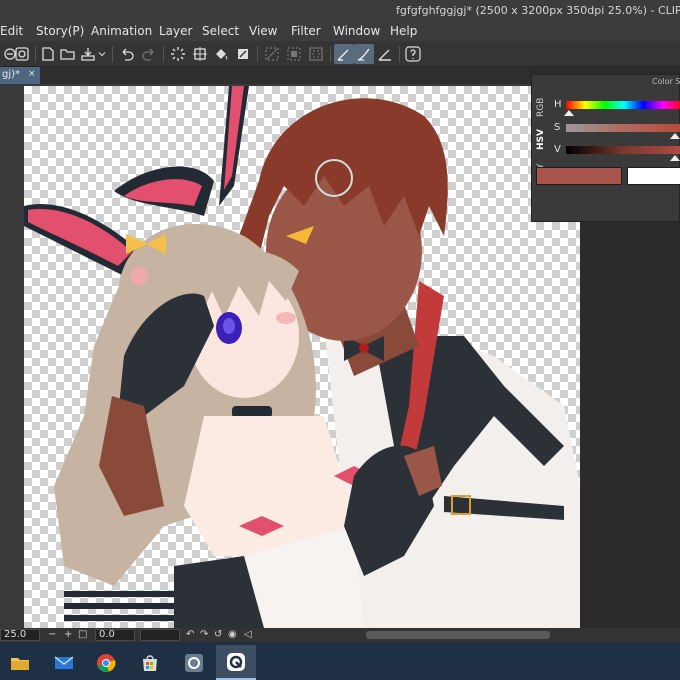 The height and width of the screenshot is (680, 680). I want to click on rotate-left-icon: ↶, so click(190, 634).